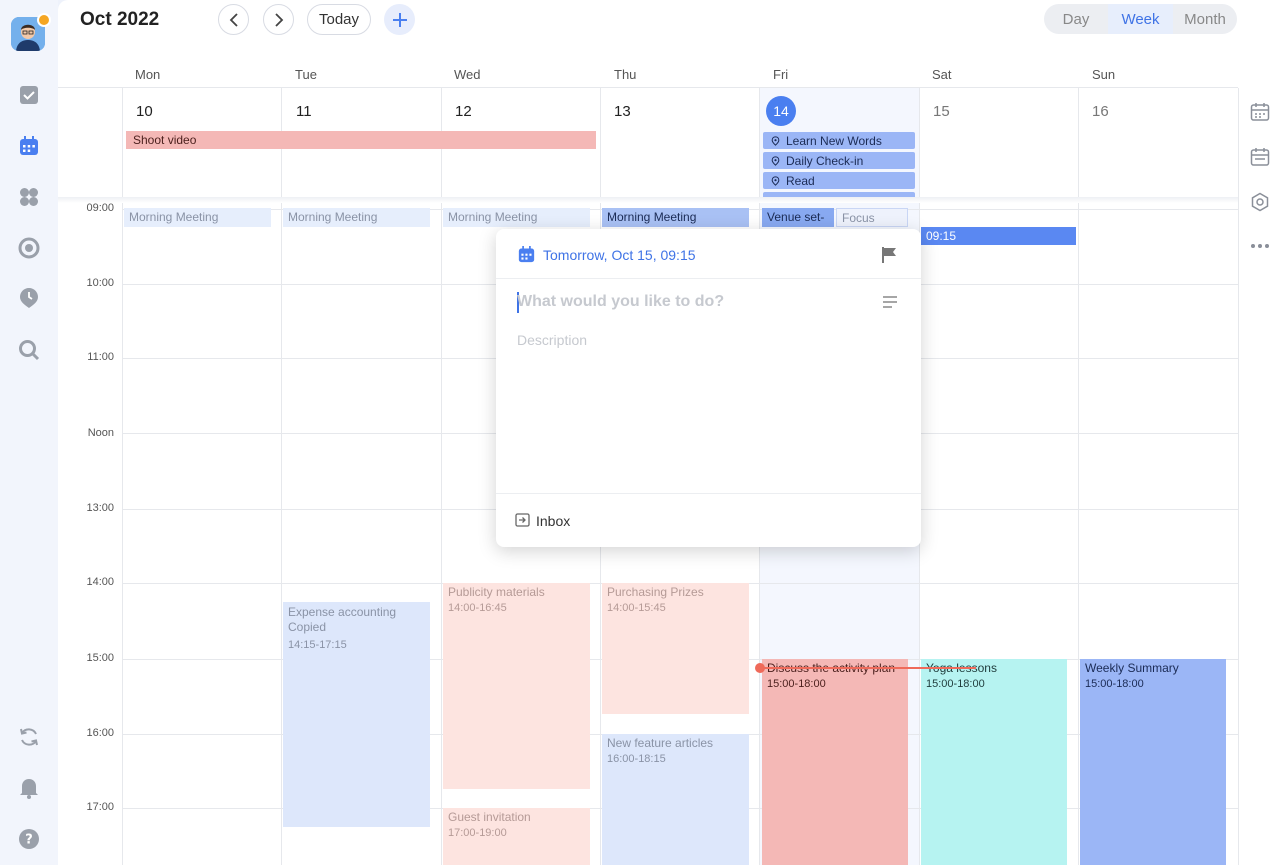 This screenshot has height=865, width=1280. Describe the element at coordinates (941, 111) in the screenshot. I see `day-number-sat: 15` at that location.